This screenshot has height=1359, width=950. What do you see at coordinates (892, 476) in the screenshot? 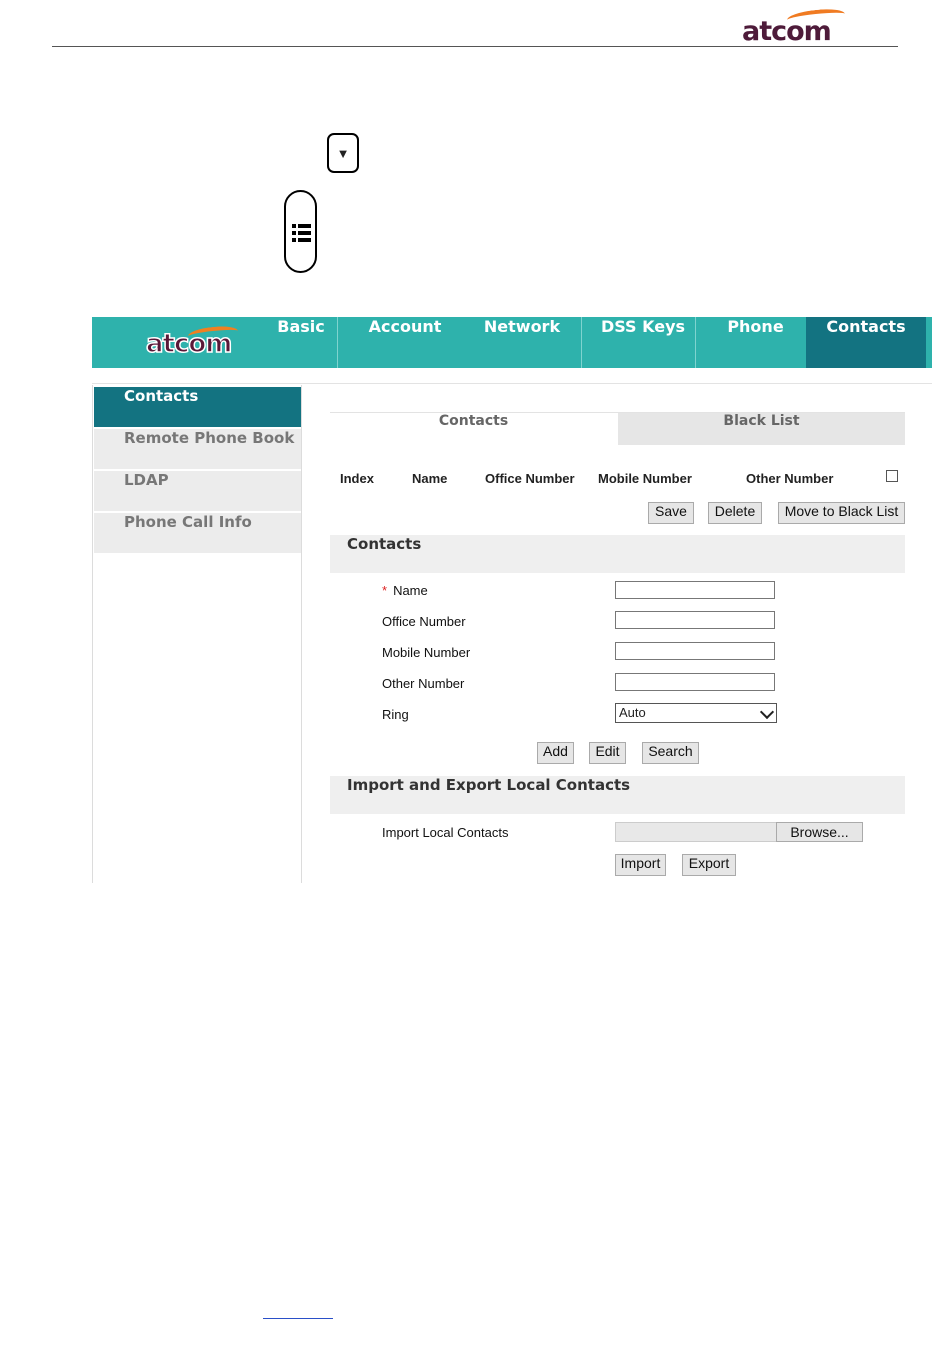
I see `select-all-checkbox` at bounding box center [892, 476].